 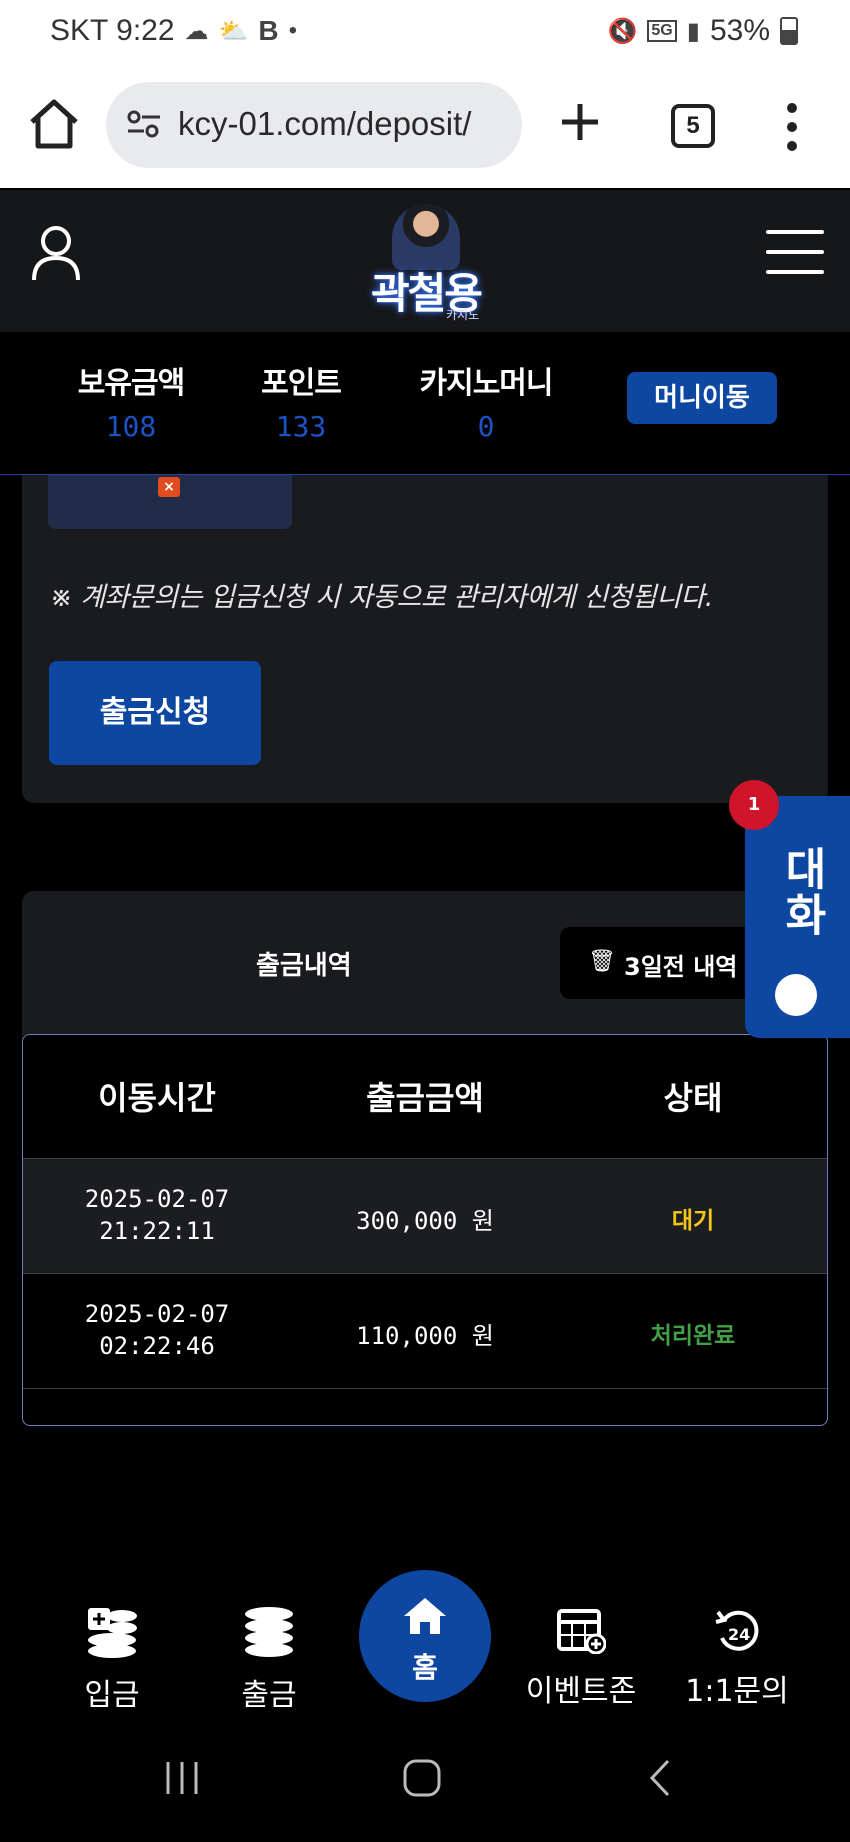 What do you see at coordinates (425, 35) in the screenshot?
I see `status-bar: SKT 9:22 ☁ ⛅ B • 🔇 5G ▮ 53%` at bounding box center [425, 35].